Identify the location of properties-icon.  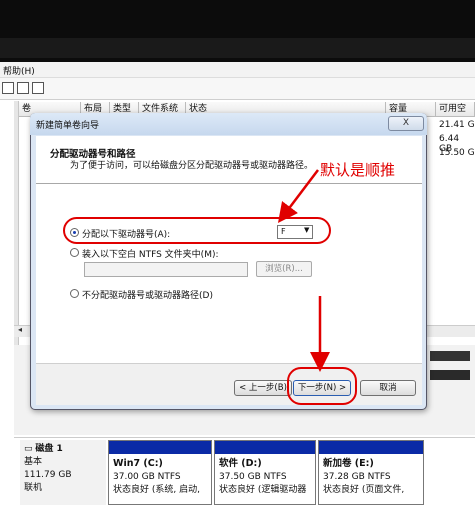
(8, 88).